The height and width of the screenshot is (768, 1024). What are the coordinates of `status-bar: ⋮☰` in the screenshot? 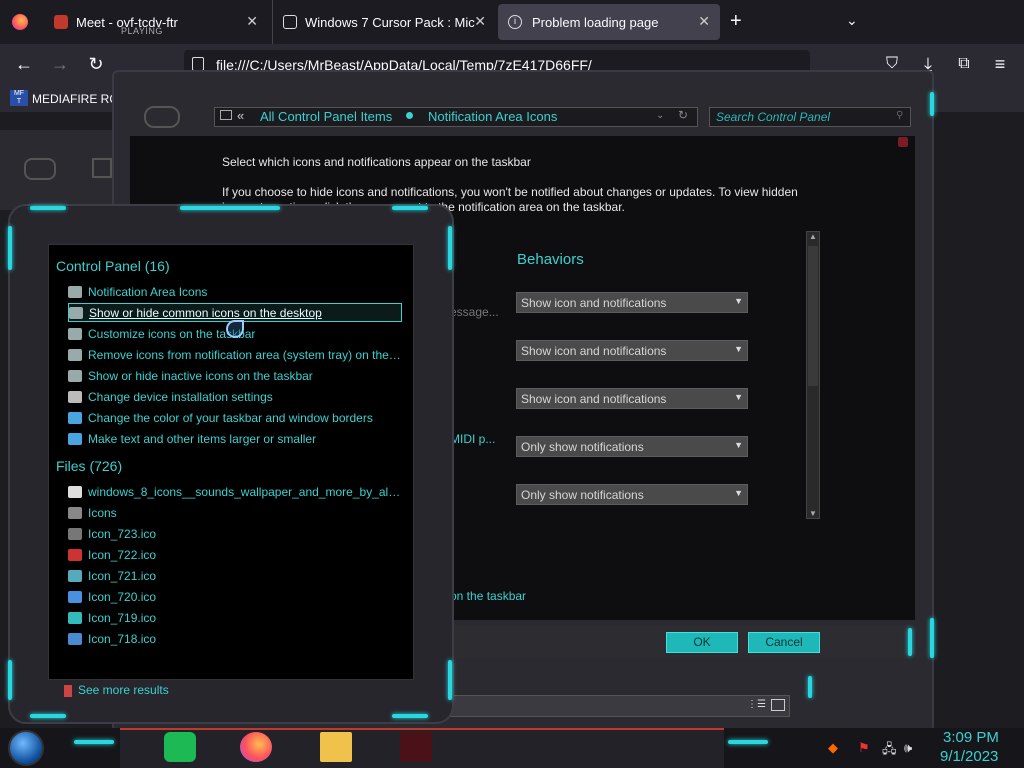 It's located at (620, 706).